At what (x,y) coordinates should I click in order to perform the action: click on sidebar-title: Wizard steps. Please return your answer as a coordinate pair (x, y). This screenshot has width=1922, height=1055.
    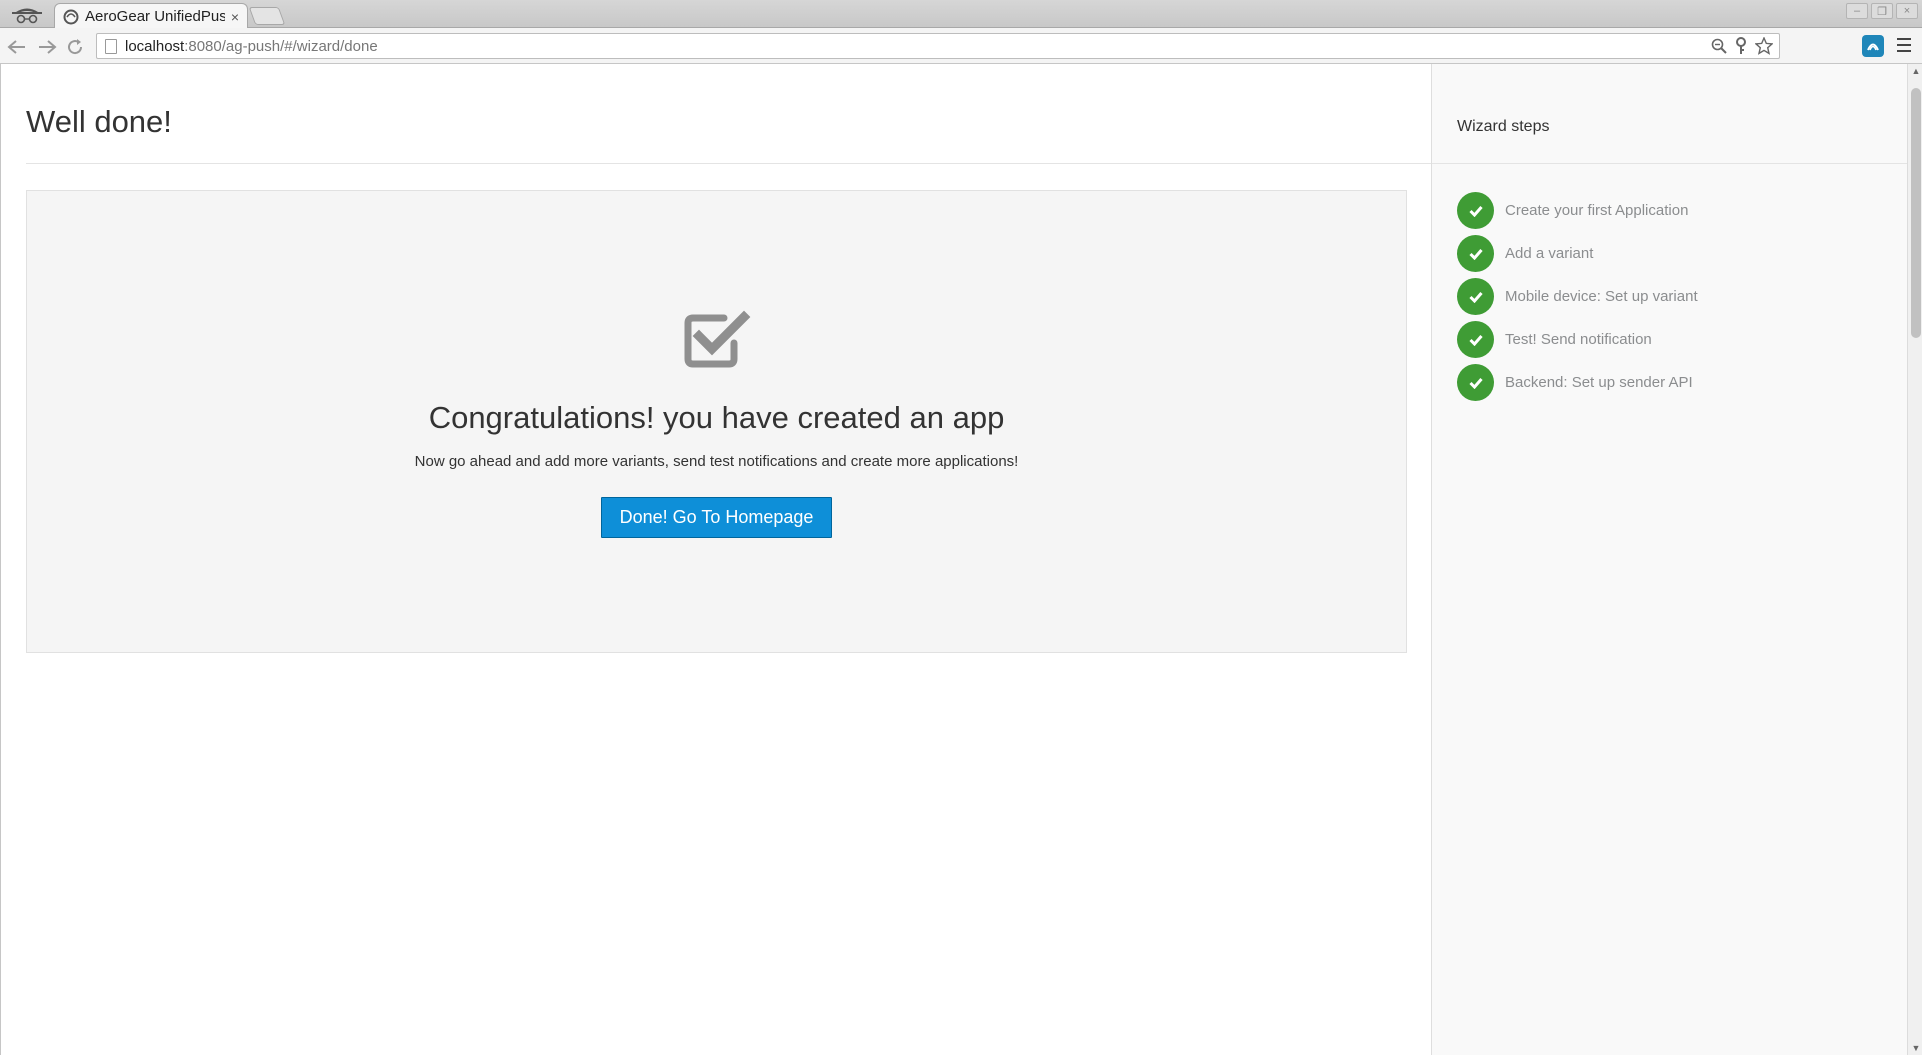
    Looking at the image, I should click on (1503, 126).